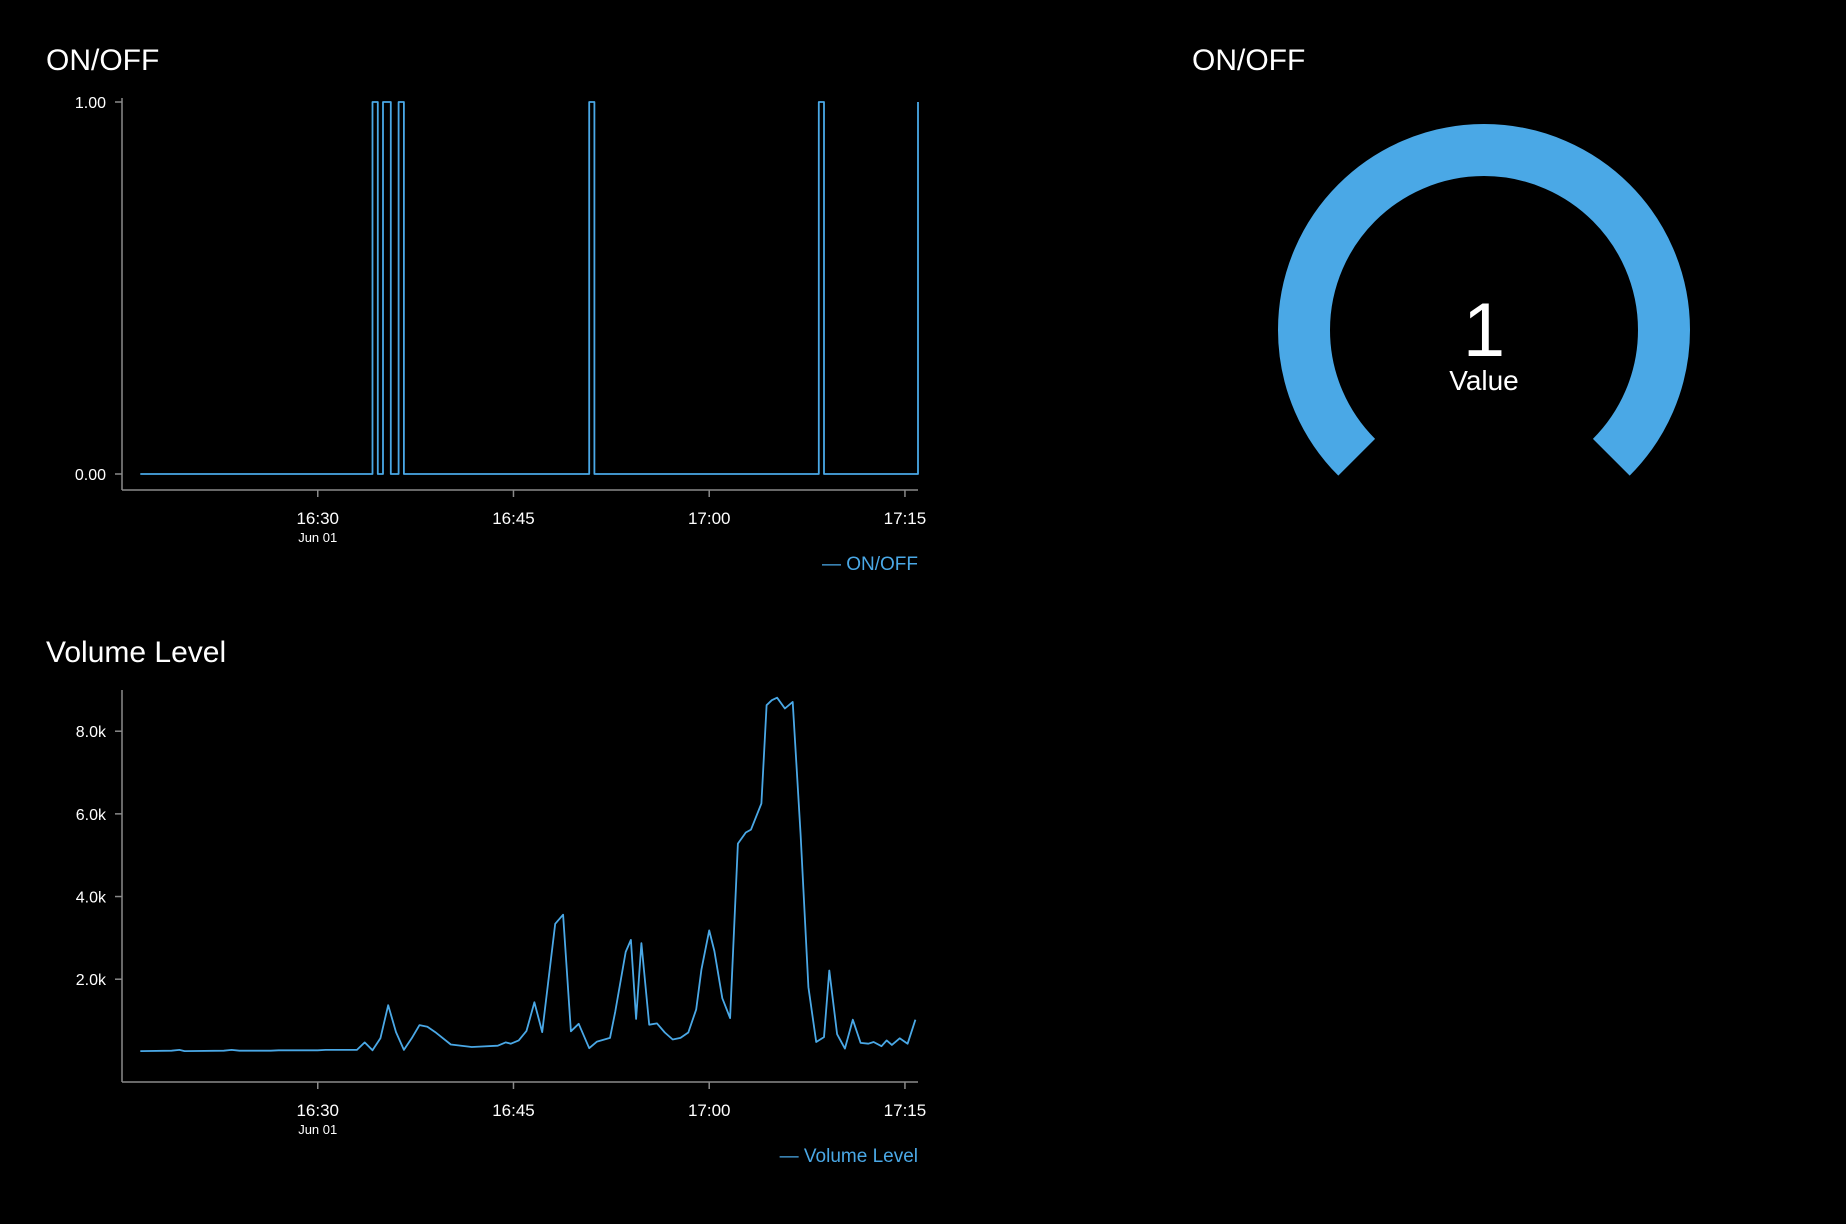 The width and height of the screenshot is (1846, 1224). I want to click on y-tick-label: 8.0k, so click(91, 732).